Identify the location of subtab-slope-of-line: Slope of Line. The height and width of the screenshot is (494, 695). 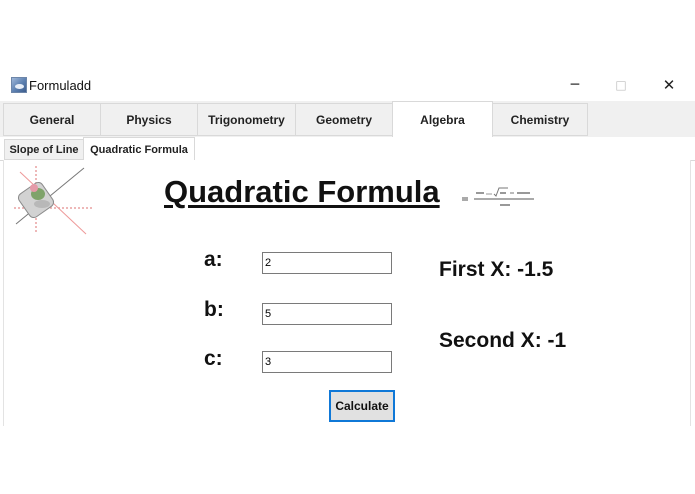
(44, 149).